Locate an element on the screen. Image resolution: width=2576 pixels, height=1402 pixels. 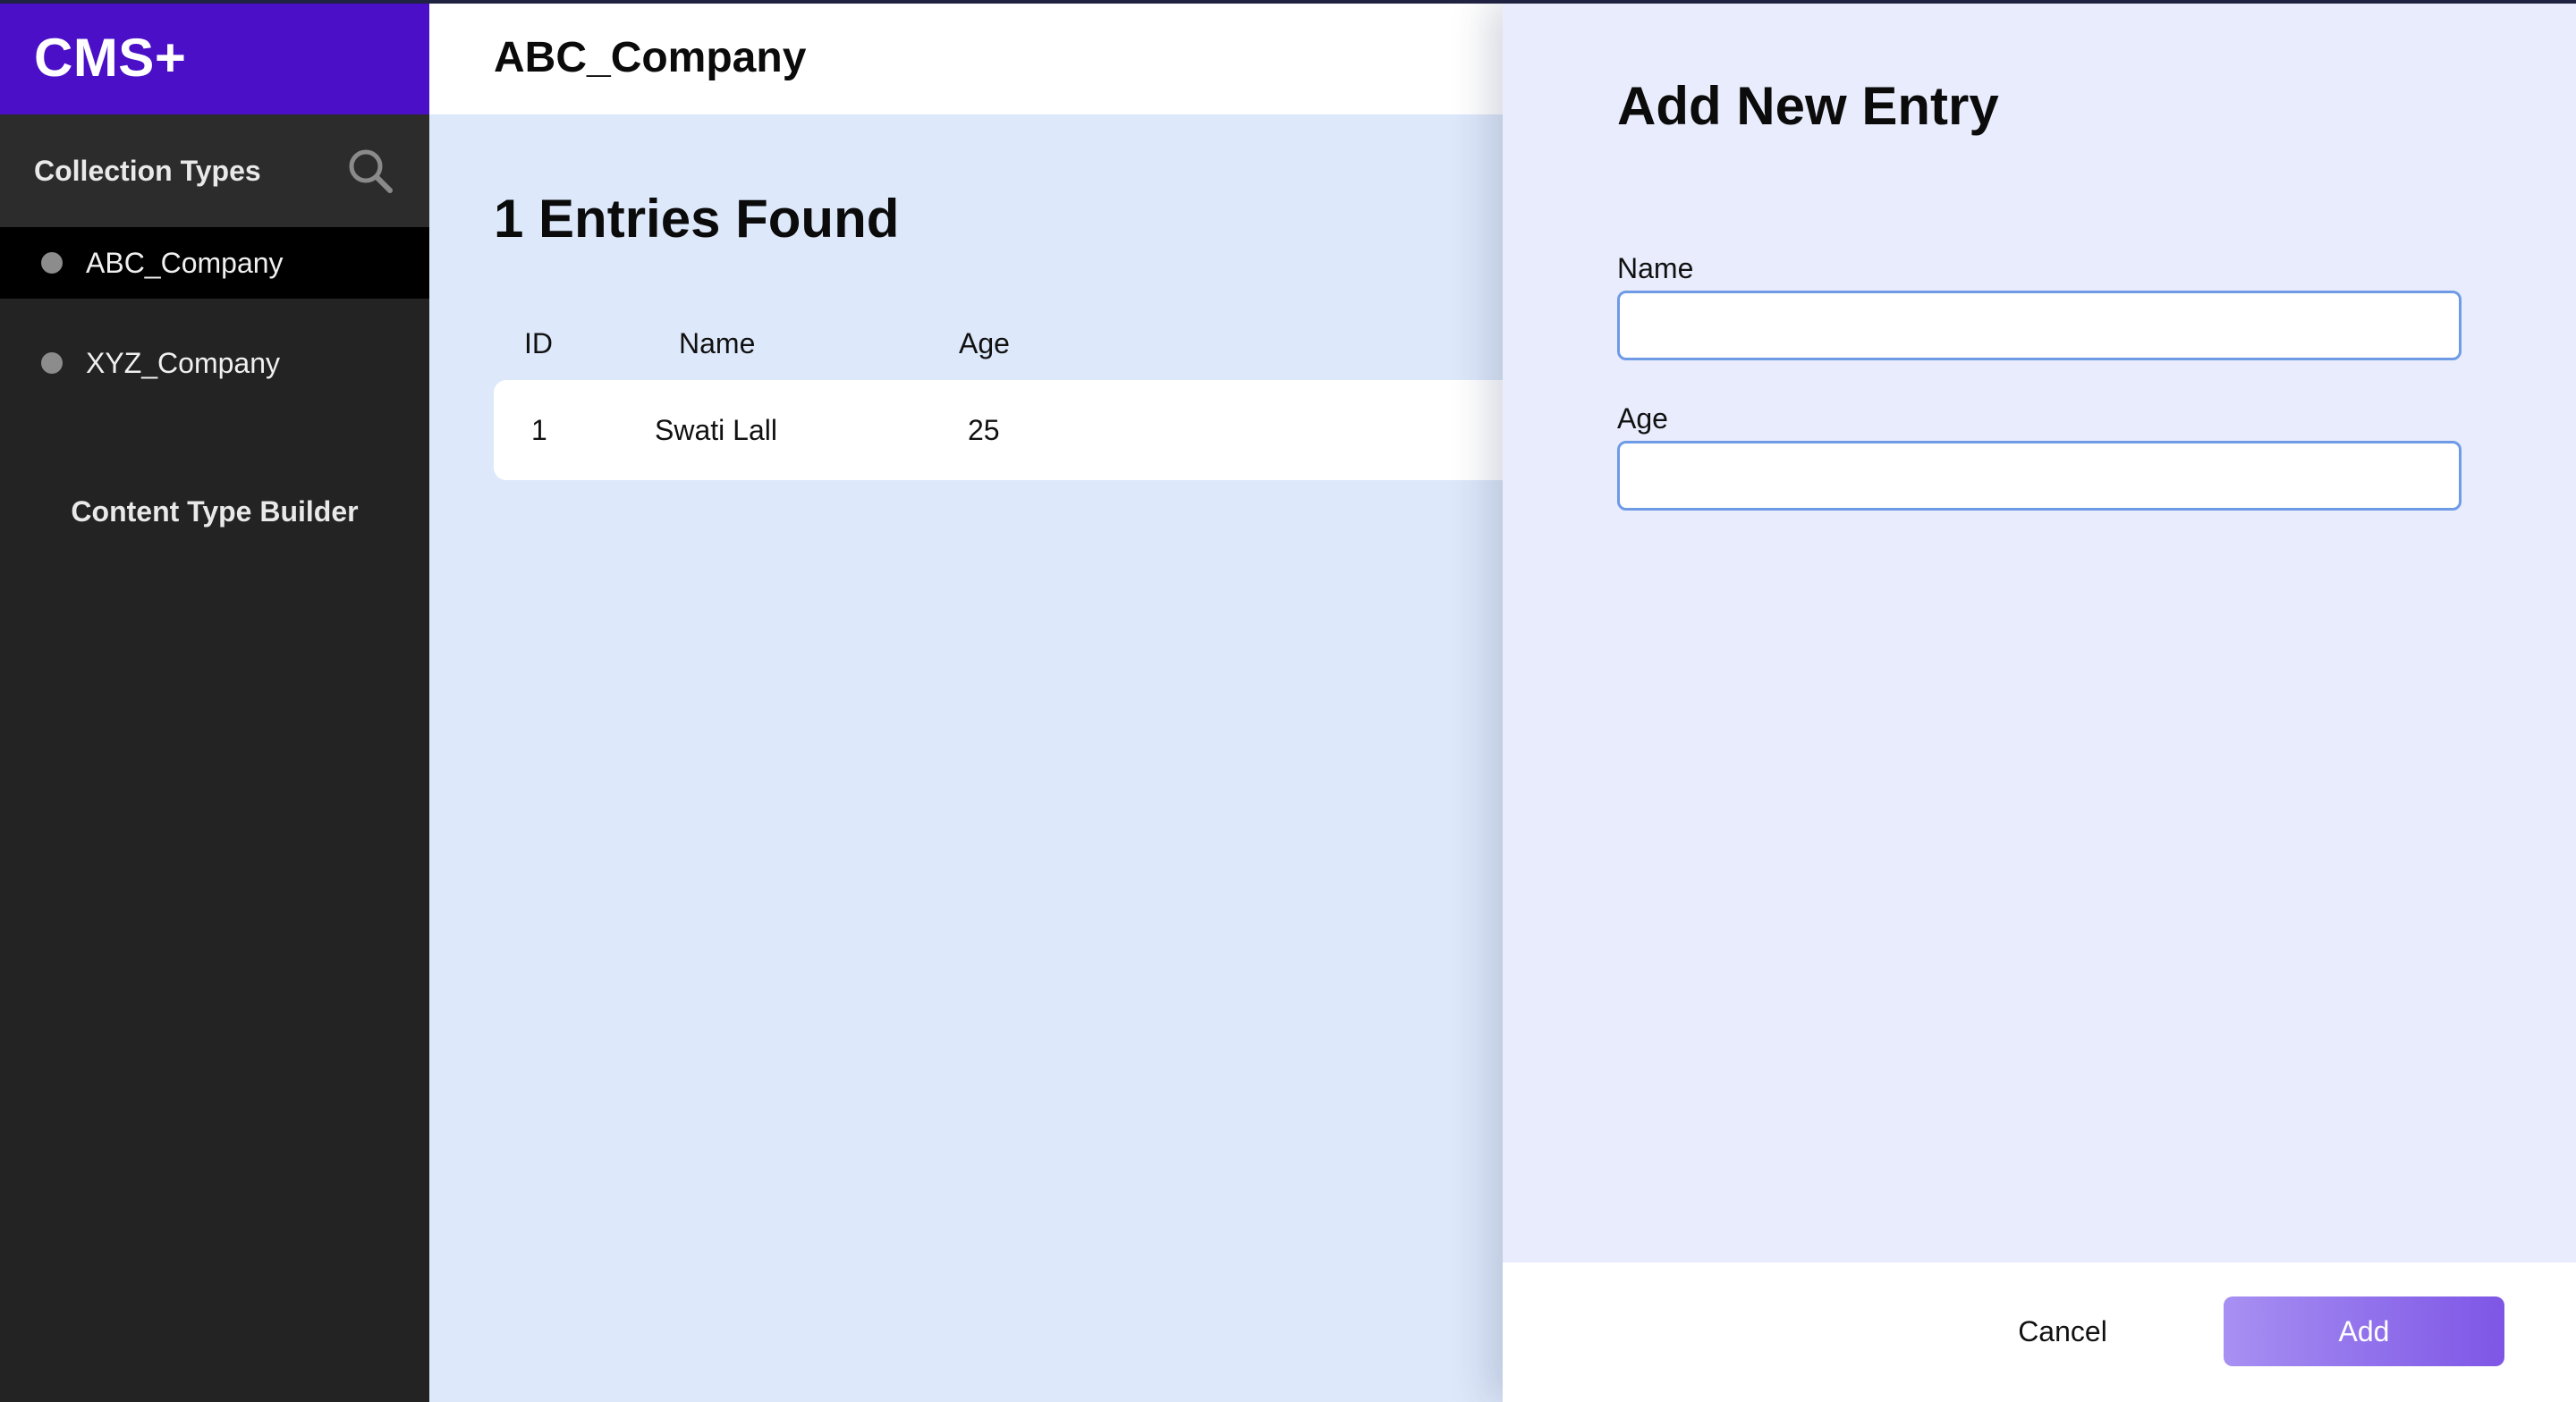
collection-types-title: Collection Types is located at coordinates (147, 170).